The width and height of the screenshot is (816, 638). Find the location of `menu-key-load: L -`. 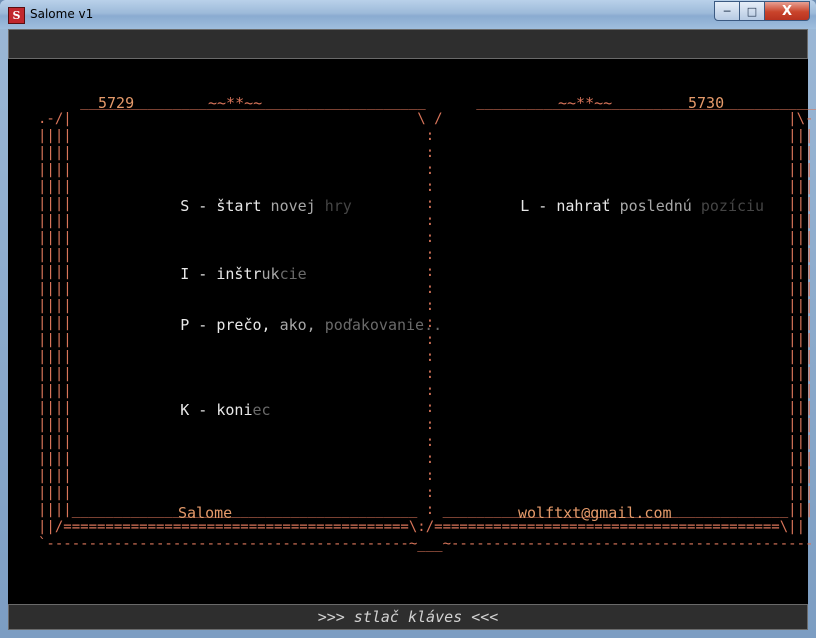

menu-key-load: L - is located at coordinates (538, 206).